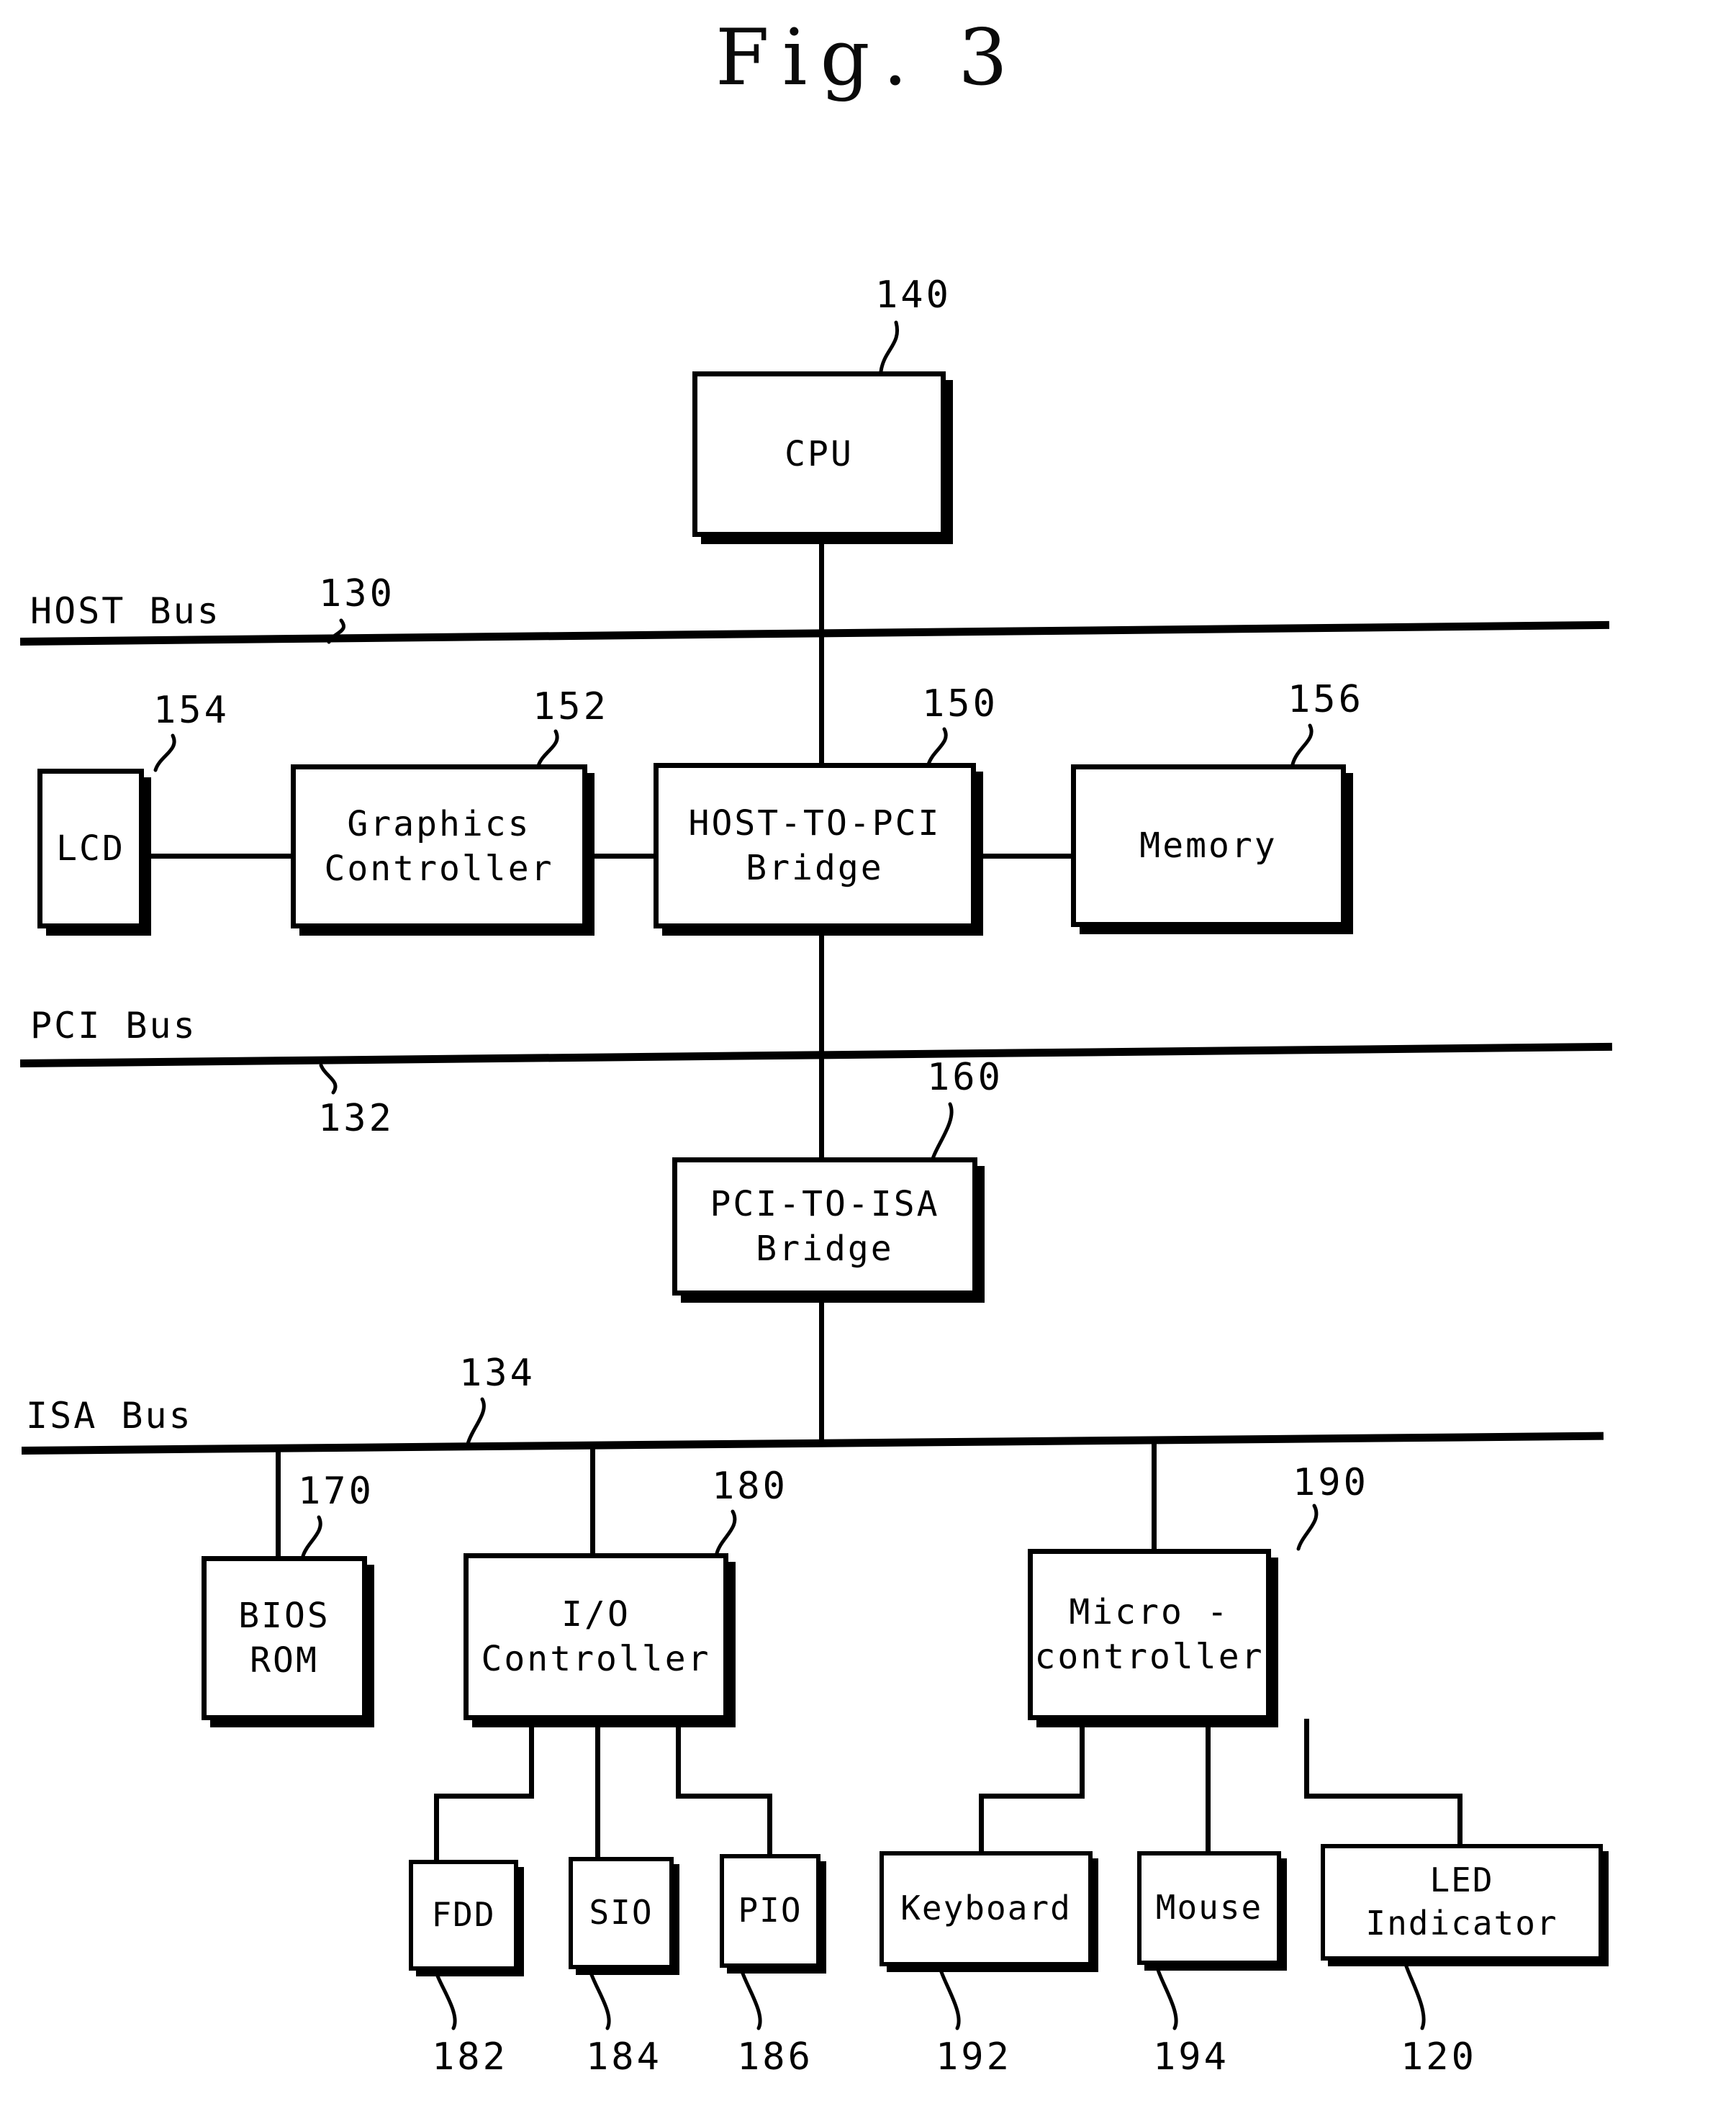  I want to click on connector-io-to-pio-v2, so click(770, 1828).